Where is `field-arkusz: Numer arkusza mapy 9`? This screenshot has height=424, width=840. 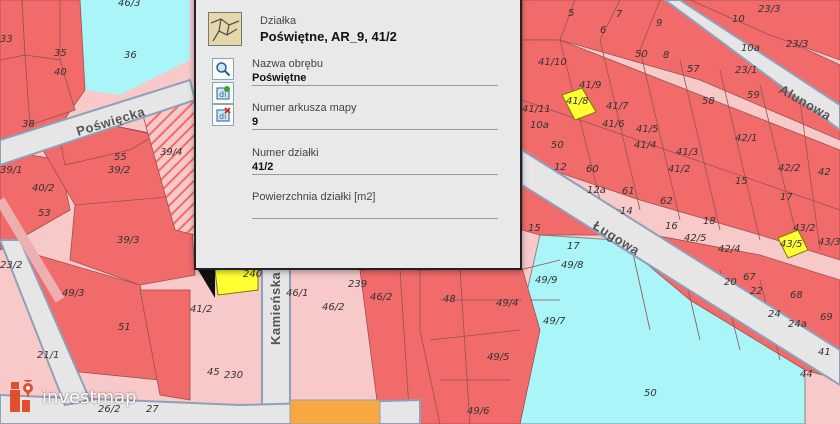 field-arkusz: Numer arkusza mapy 9 is located at coordinates (375, 116).